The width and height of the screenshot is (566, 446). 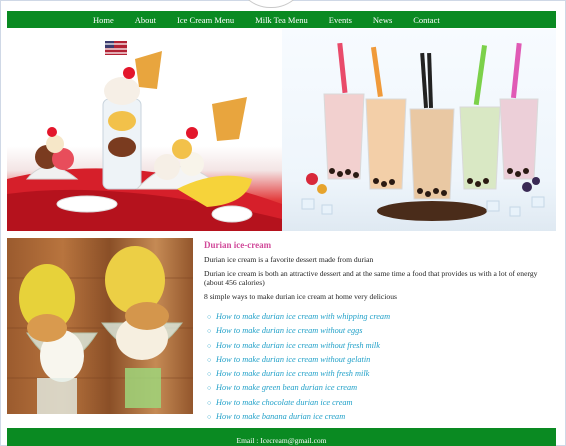 I want to click on recipe-link: ○ How to make banana durian ice cream, so click(x=382, y=417).